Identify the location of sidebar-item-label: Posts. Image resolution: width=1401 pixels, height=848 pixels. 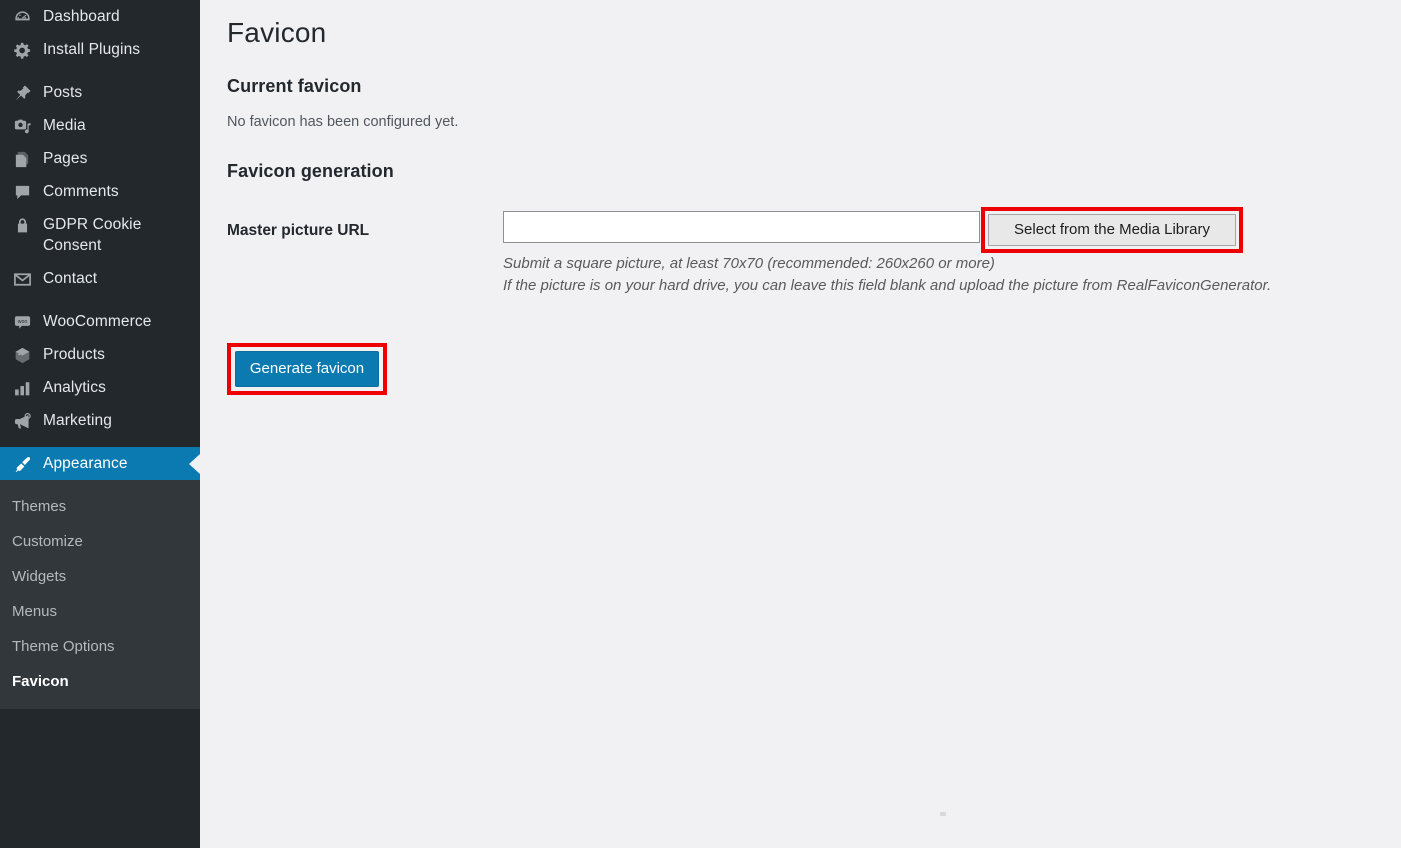
(63, 92).